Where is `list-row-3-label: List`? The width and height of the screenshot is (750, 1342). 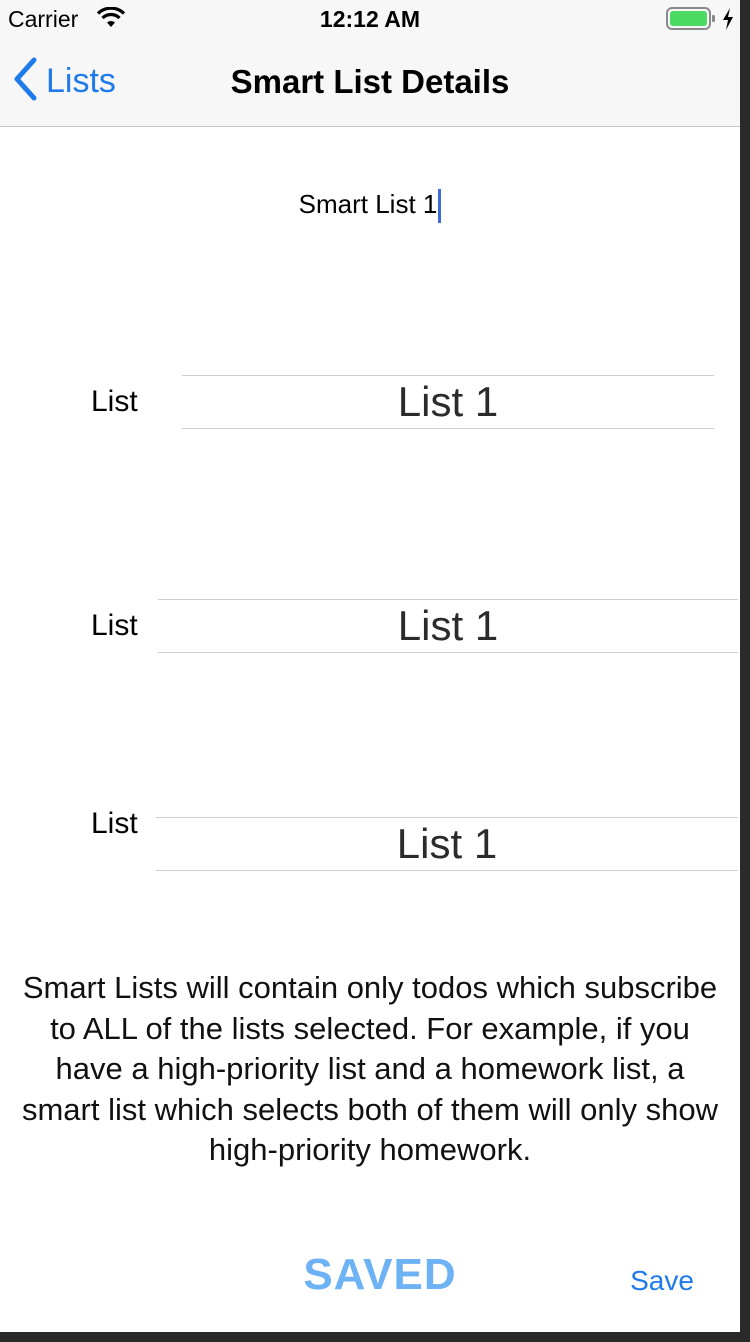
list-row-3-label: List is located at coordinates (114, 823).